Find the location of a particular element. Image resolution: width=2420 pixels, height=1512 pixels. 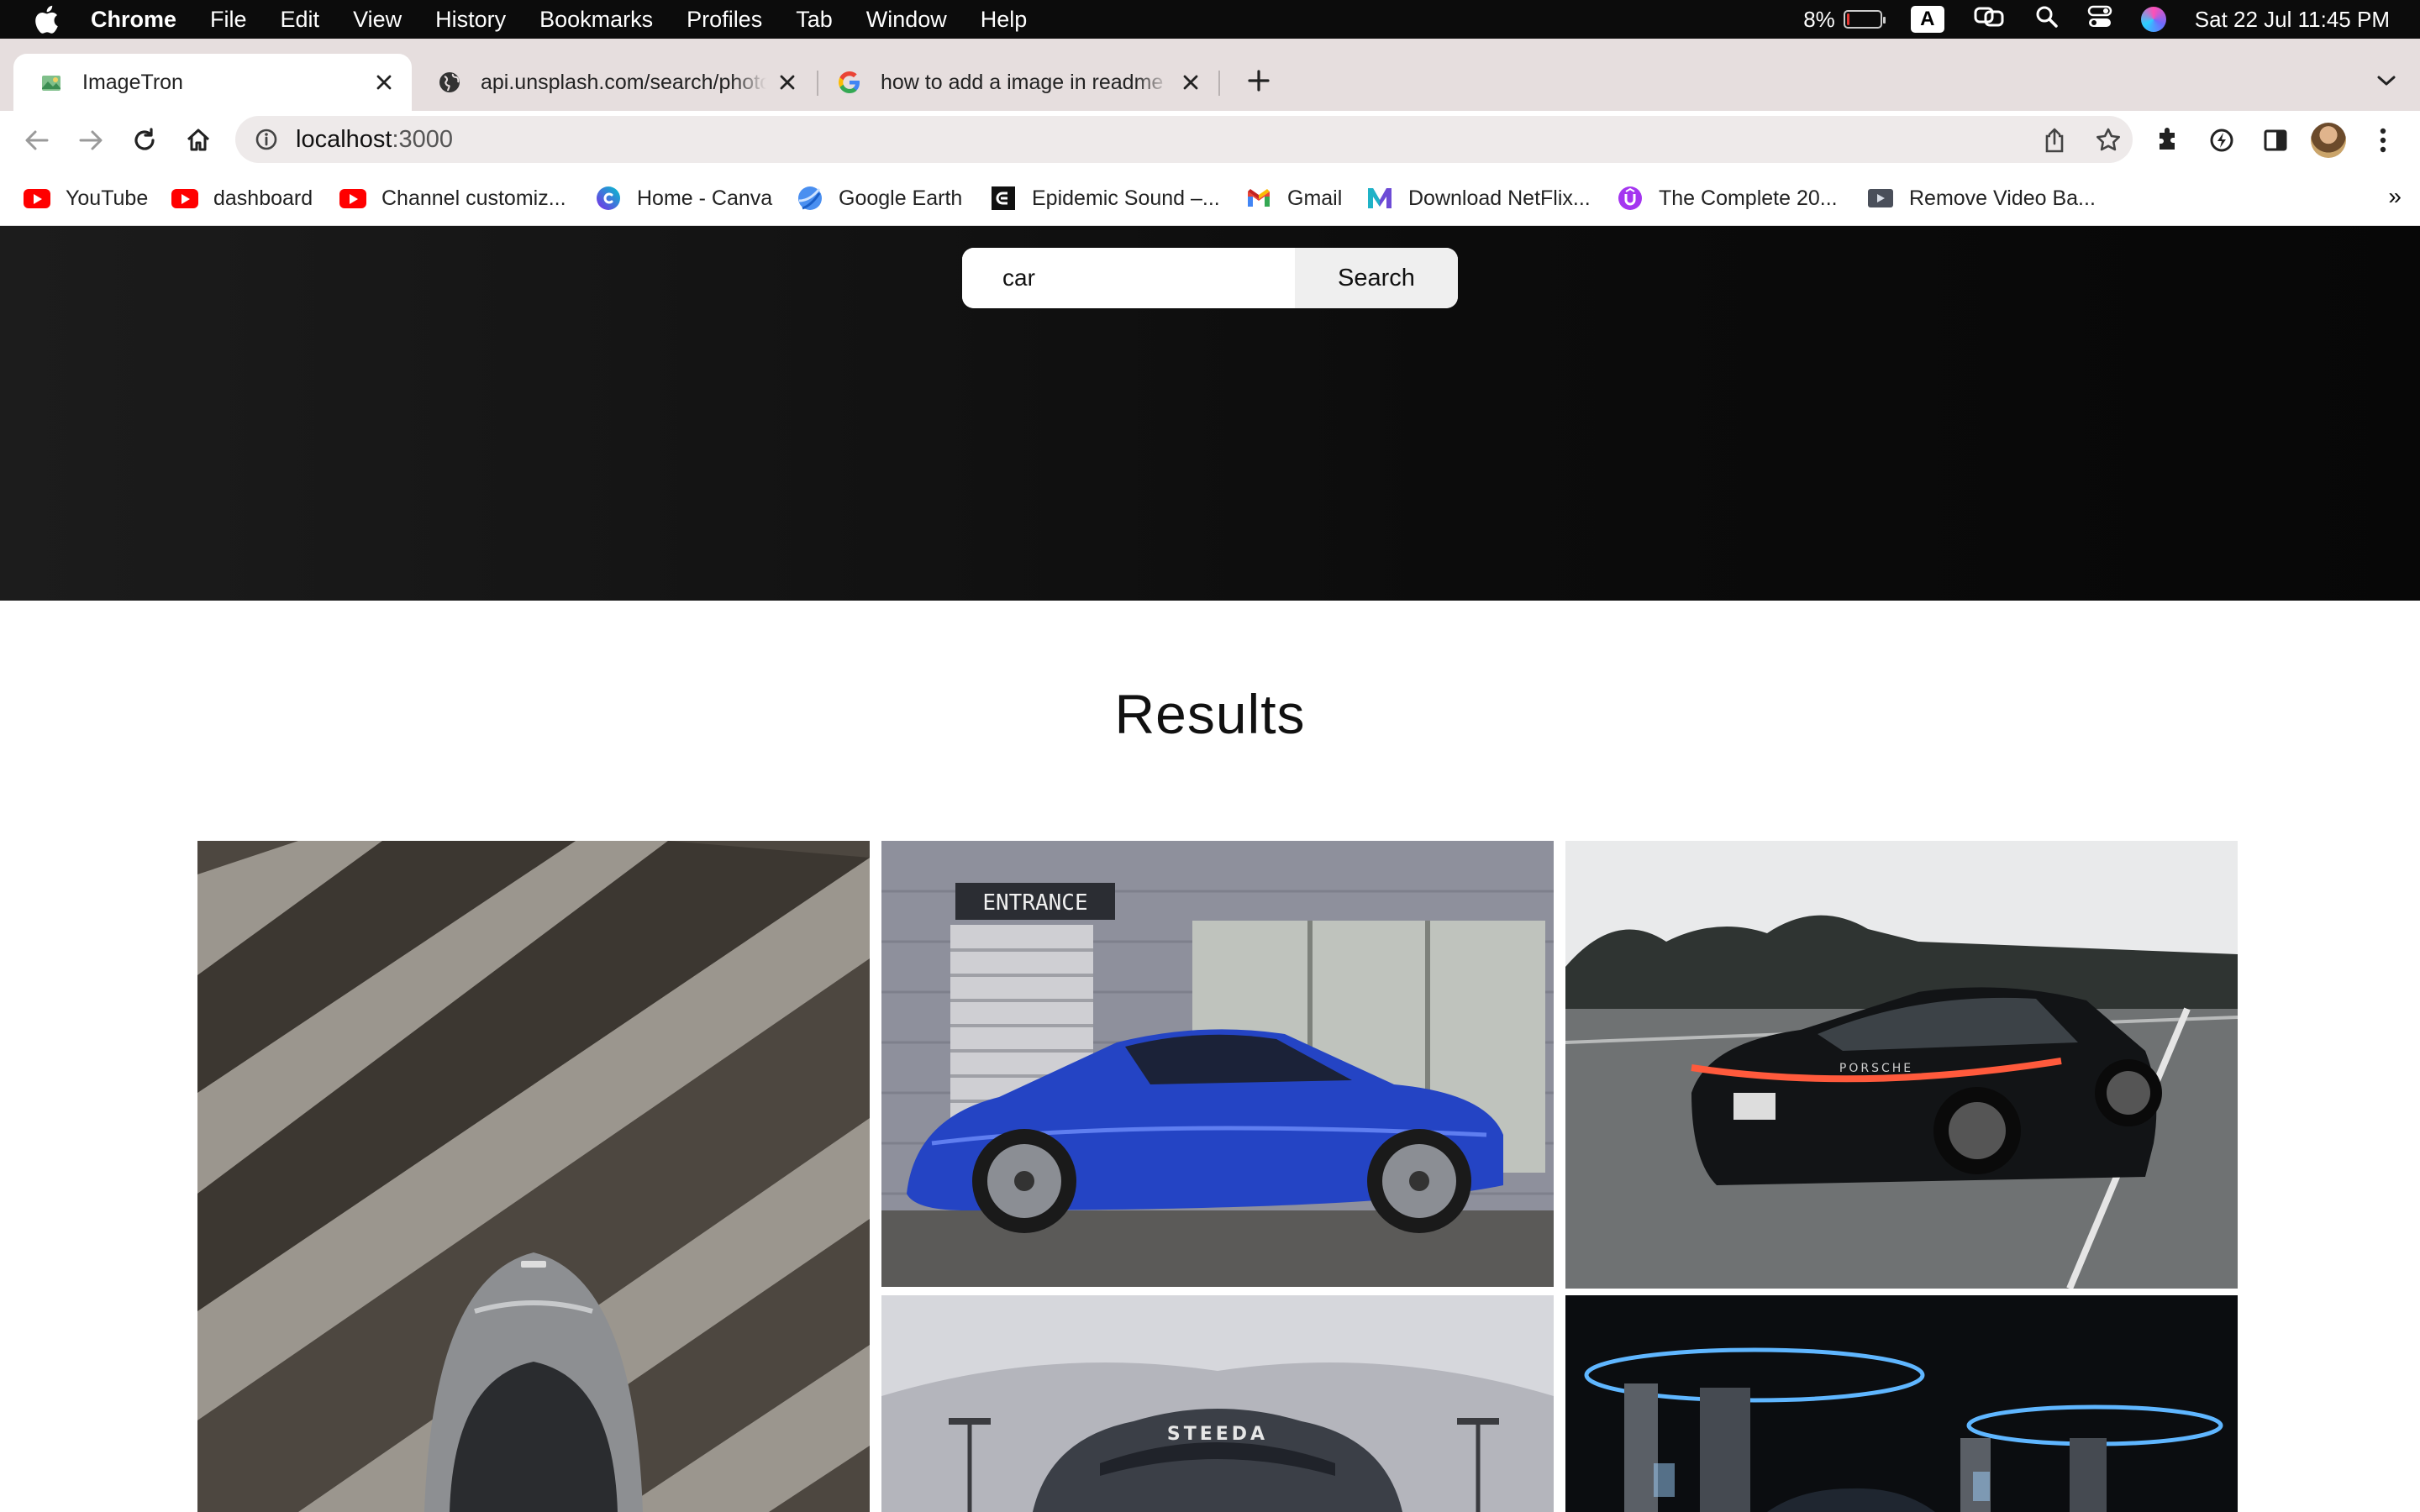

search-input is located at coordinates (1128, 278).